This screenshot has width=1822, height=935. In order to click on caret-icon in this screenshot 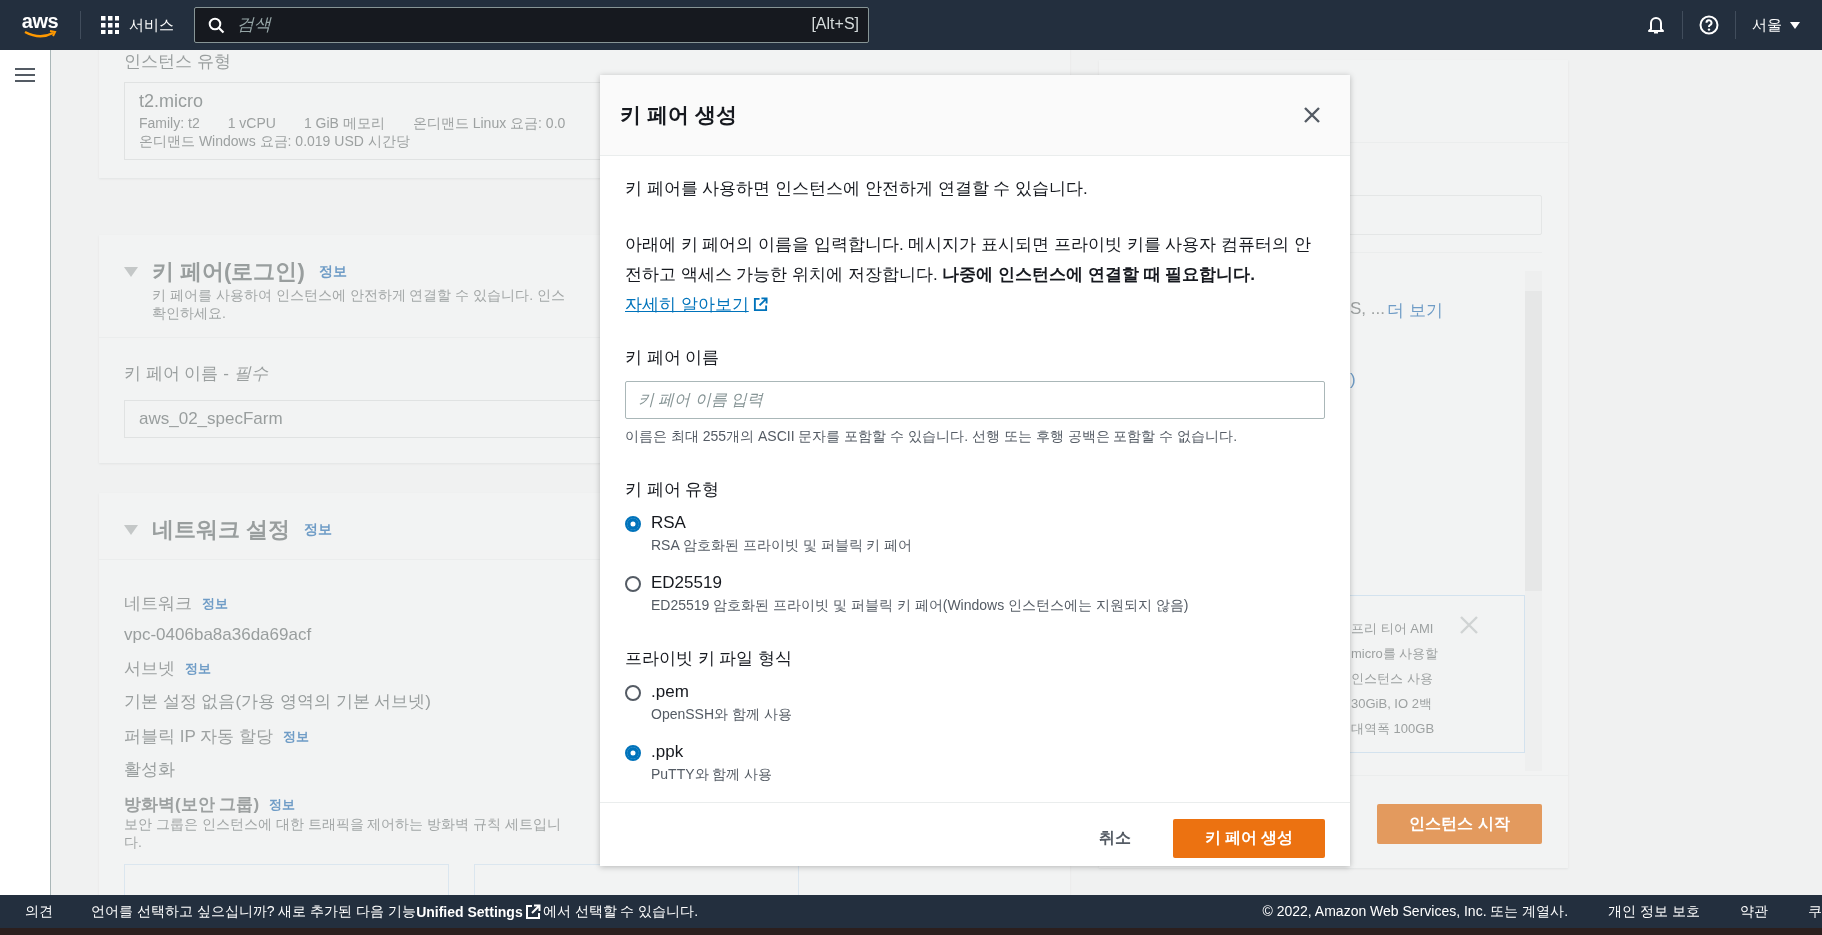, I will do `click(1795, 25)`.